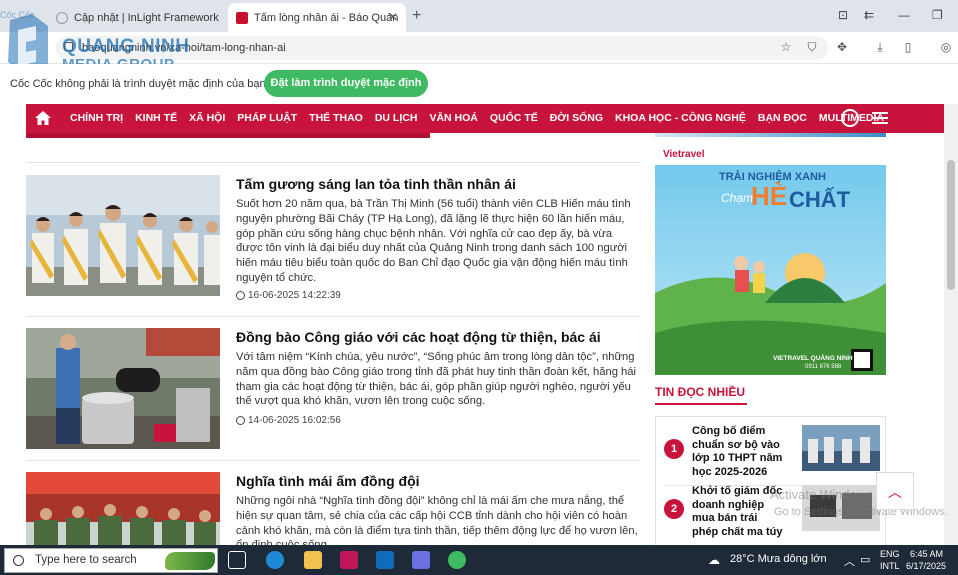 Image resolution: width=958 pixels, height=575 pixels. I want to click on close-tab-icon: ✕, so click(393, 17).